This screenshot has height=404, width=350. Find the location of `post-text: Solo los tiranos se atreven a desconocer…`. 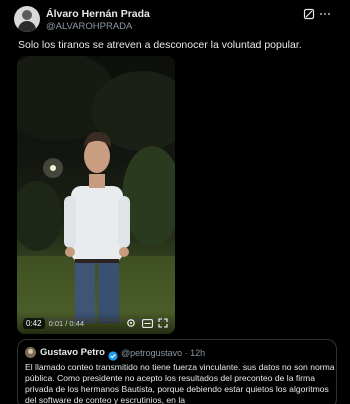

post-text: Solo los tiranos se atreven a desconocer… is located at coordinates (160, 45).